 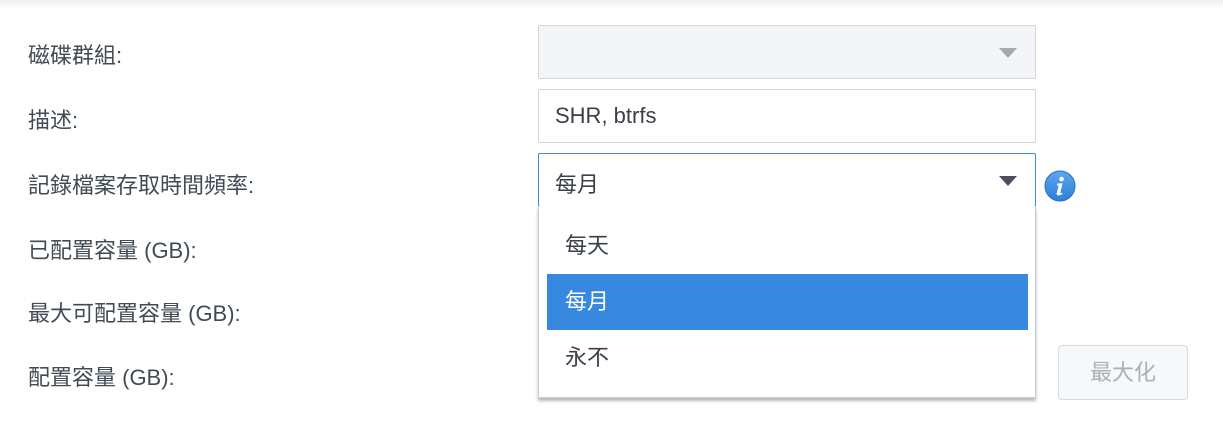 I want to click on description-input-value: SHR, btrfs, so click(x=606, y=115).